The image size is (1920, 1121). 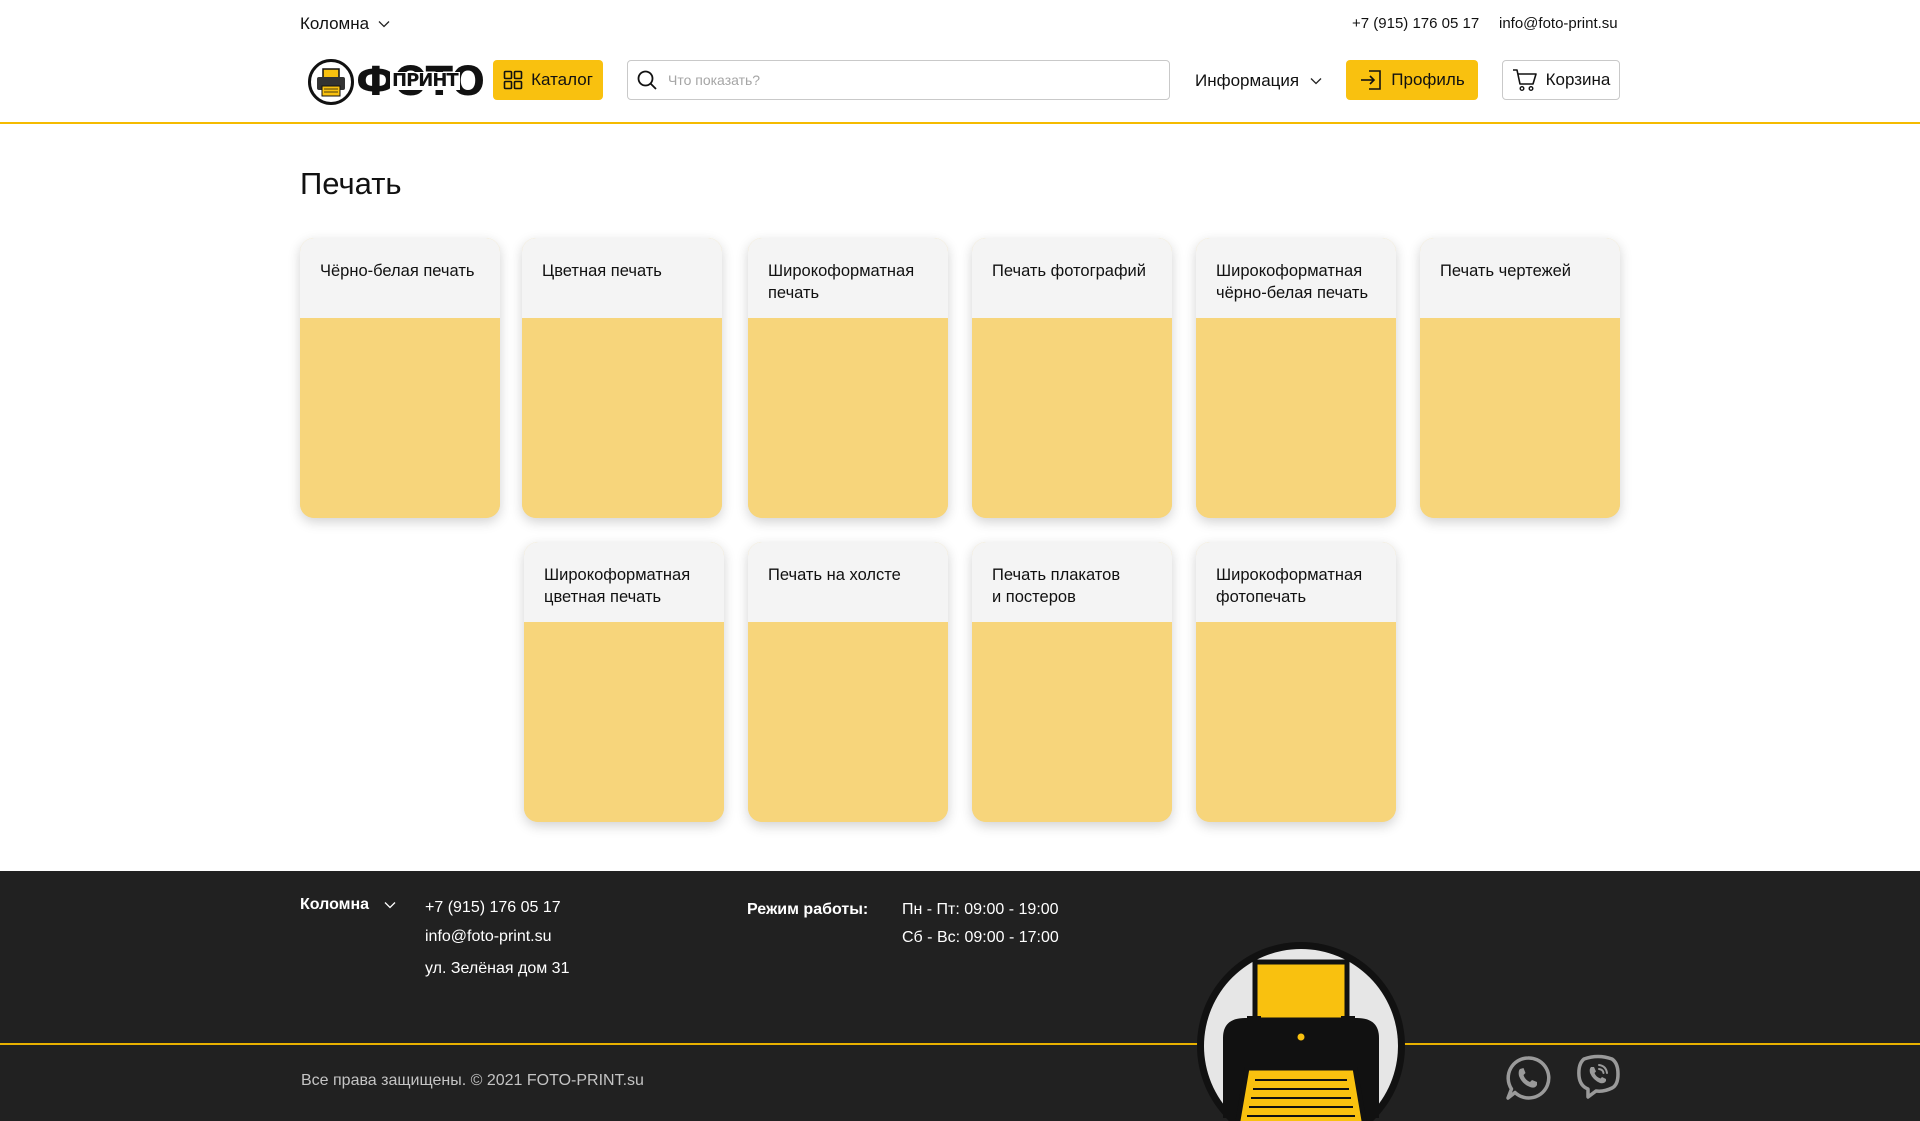 I want to click on city-label: Коломна, so click(x=335, y=23).